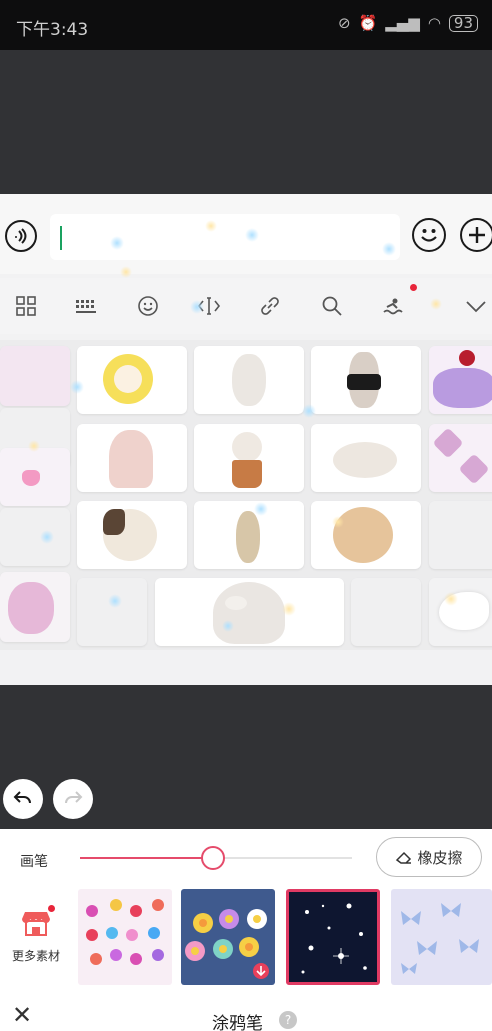  I want to click on sticker-white-cat, so click(249, 380).